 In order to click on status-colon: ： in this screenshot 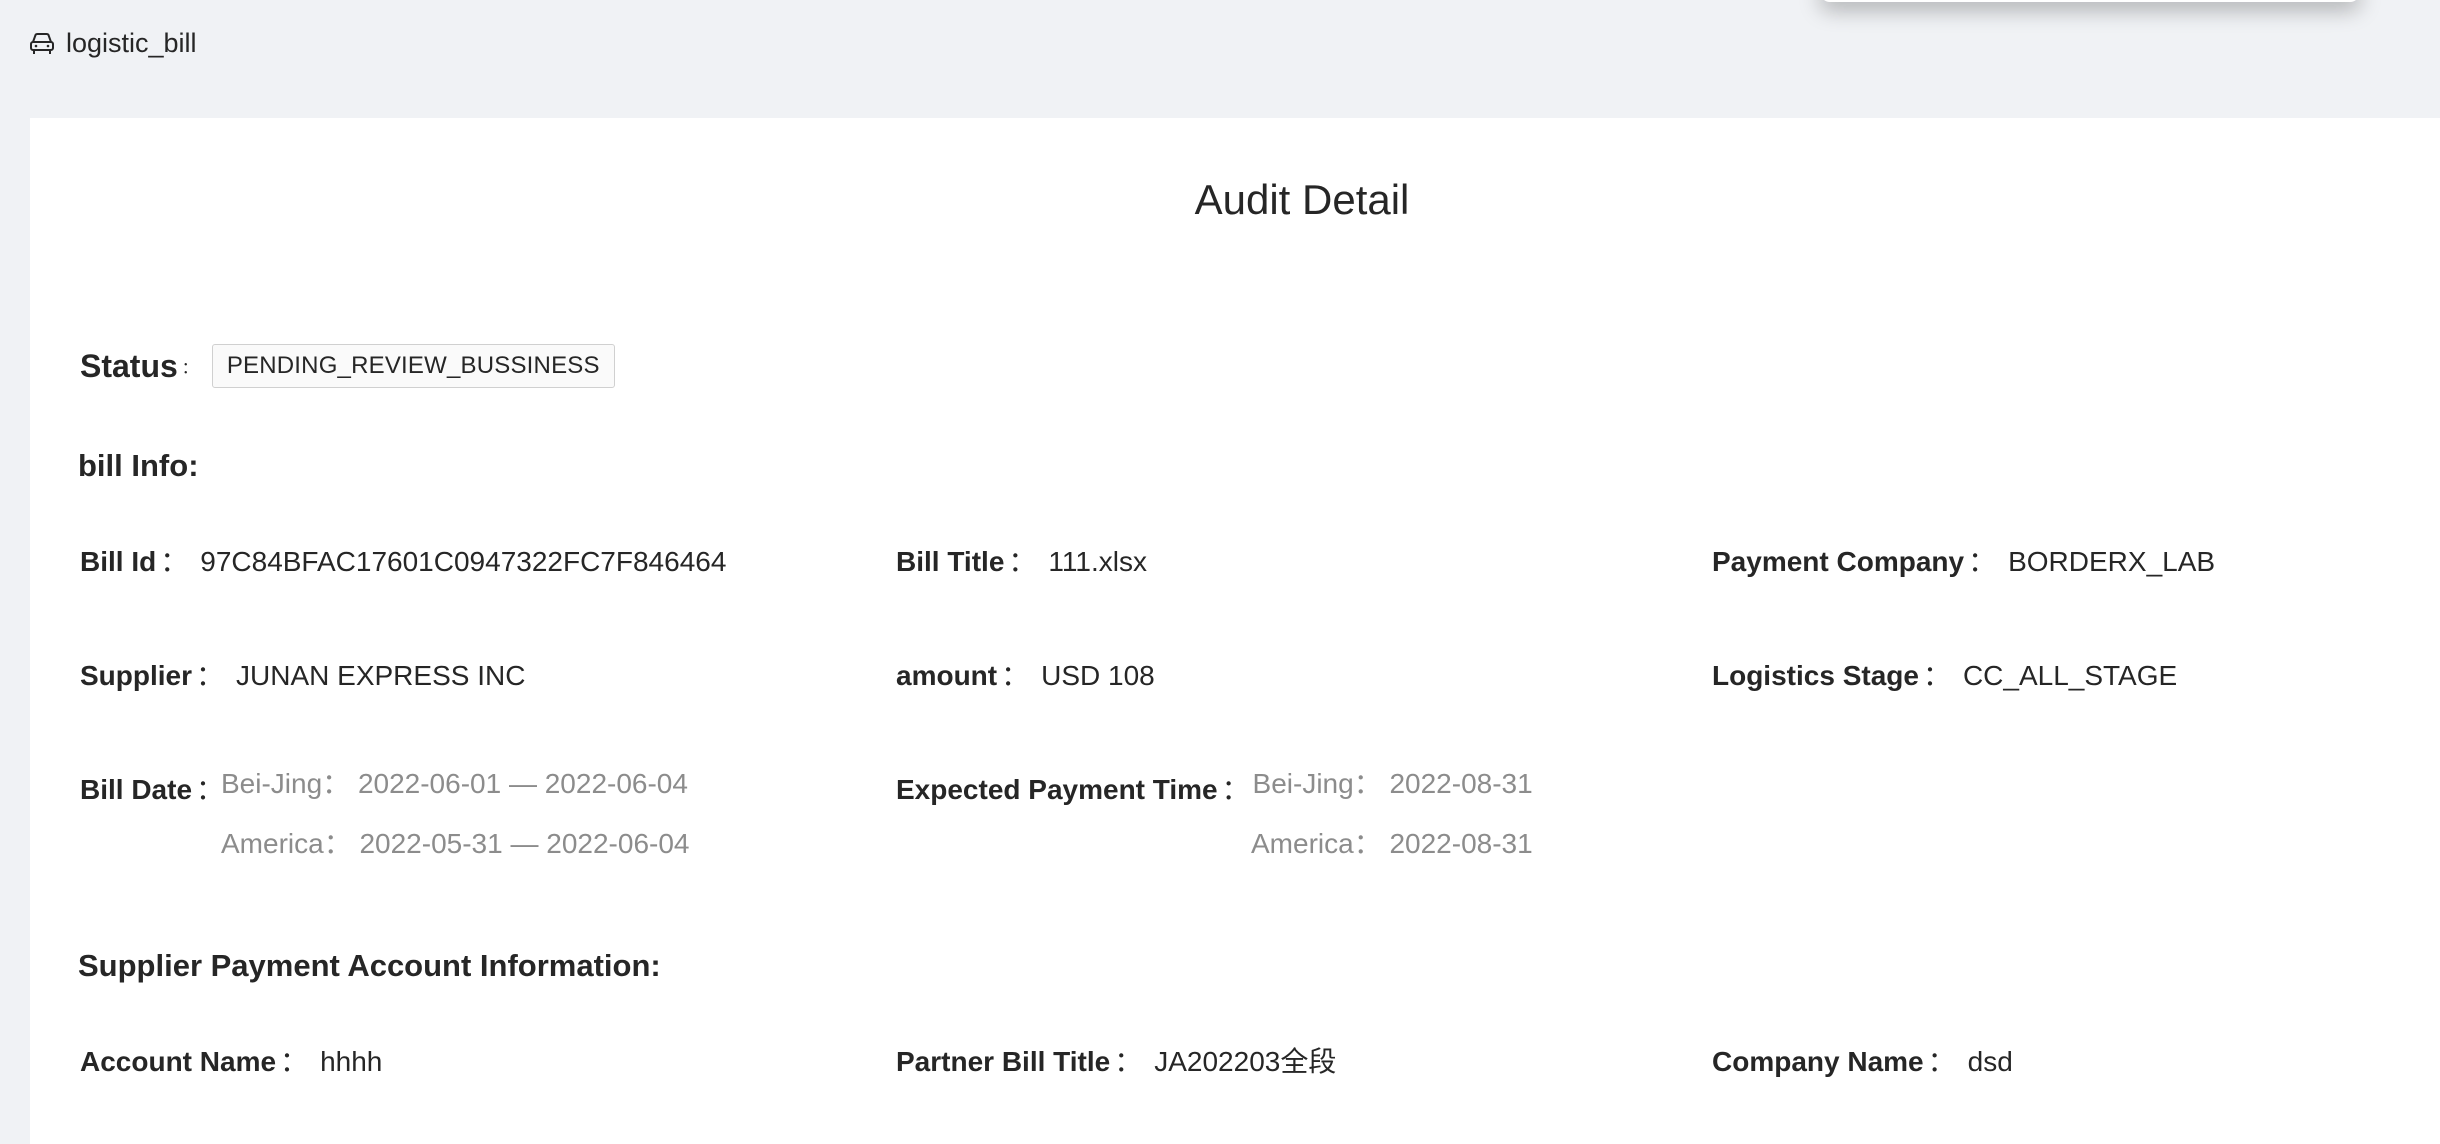, I will do `click(189, 368)`.